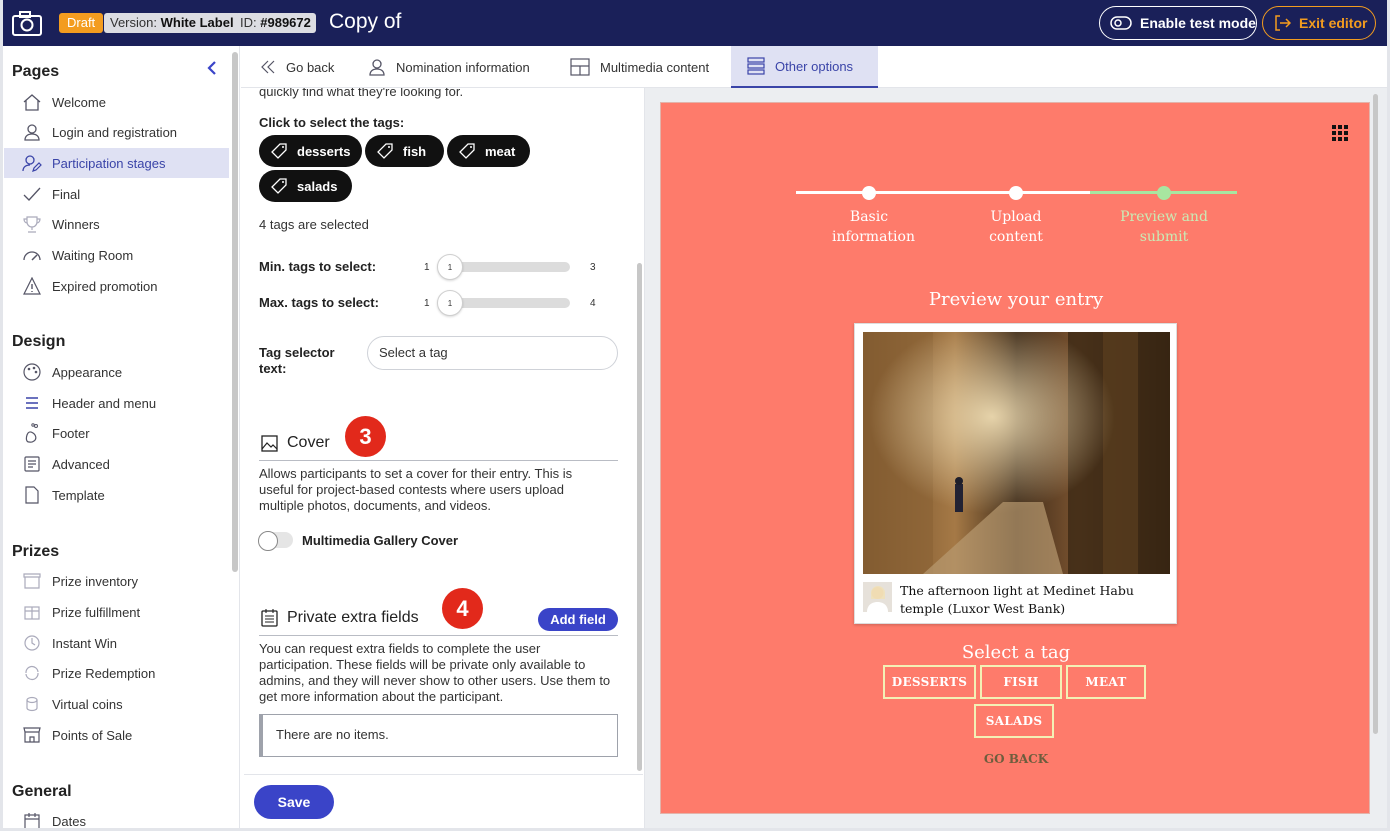 Image resolution: width=1390 pixels, height=831 pixels. What do you see at coordinates (116, 372) in the screenshot?
I see `sidebar-item-appearance: Appearance` at bounding box center [116, 372].